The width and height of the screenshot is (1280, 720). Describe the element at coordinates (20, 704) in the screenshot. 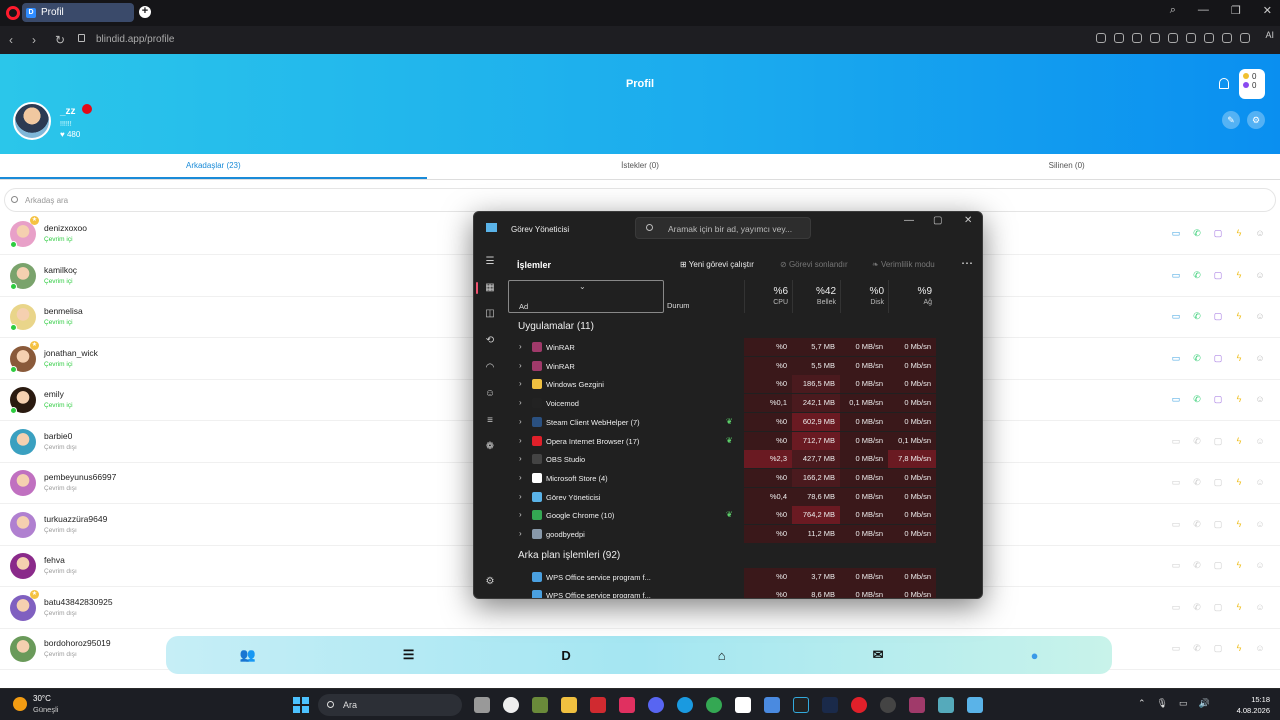

I see `sun-icon` at that location.